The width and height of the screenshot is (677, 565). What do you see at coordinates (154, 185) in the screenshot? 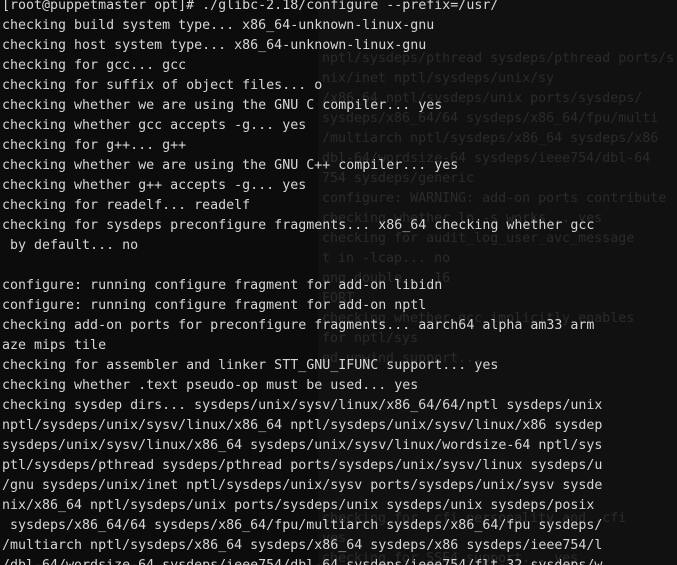
I see `terminal-output-line: checking whether g++ accepts -g... yes` at bounding box center [154, 185].